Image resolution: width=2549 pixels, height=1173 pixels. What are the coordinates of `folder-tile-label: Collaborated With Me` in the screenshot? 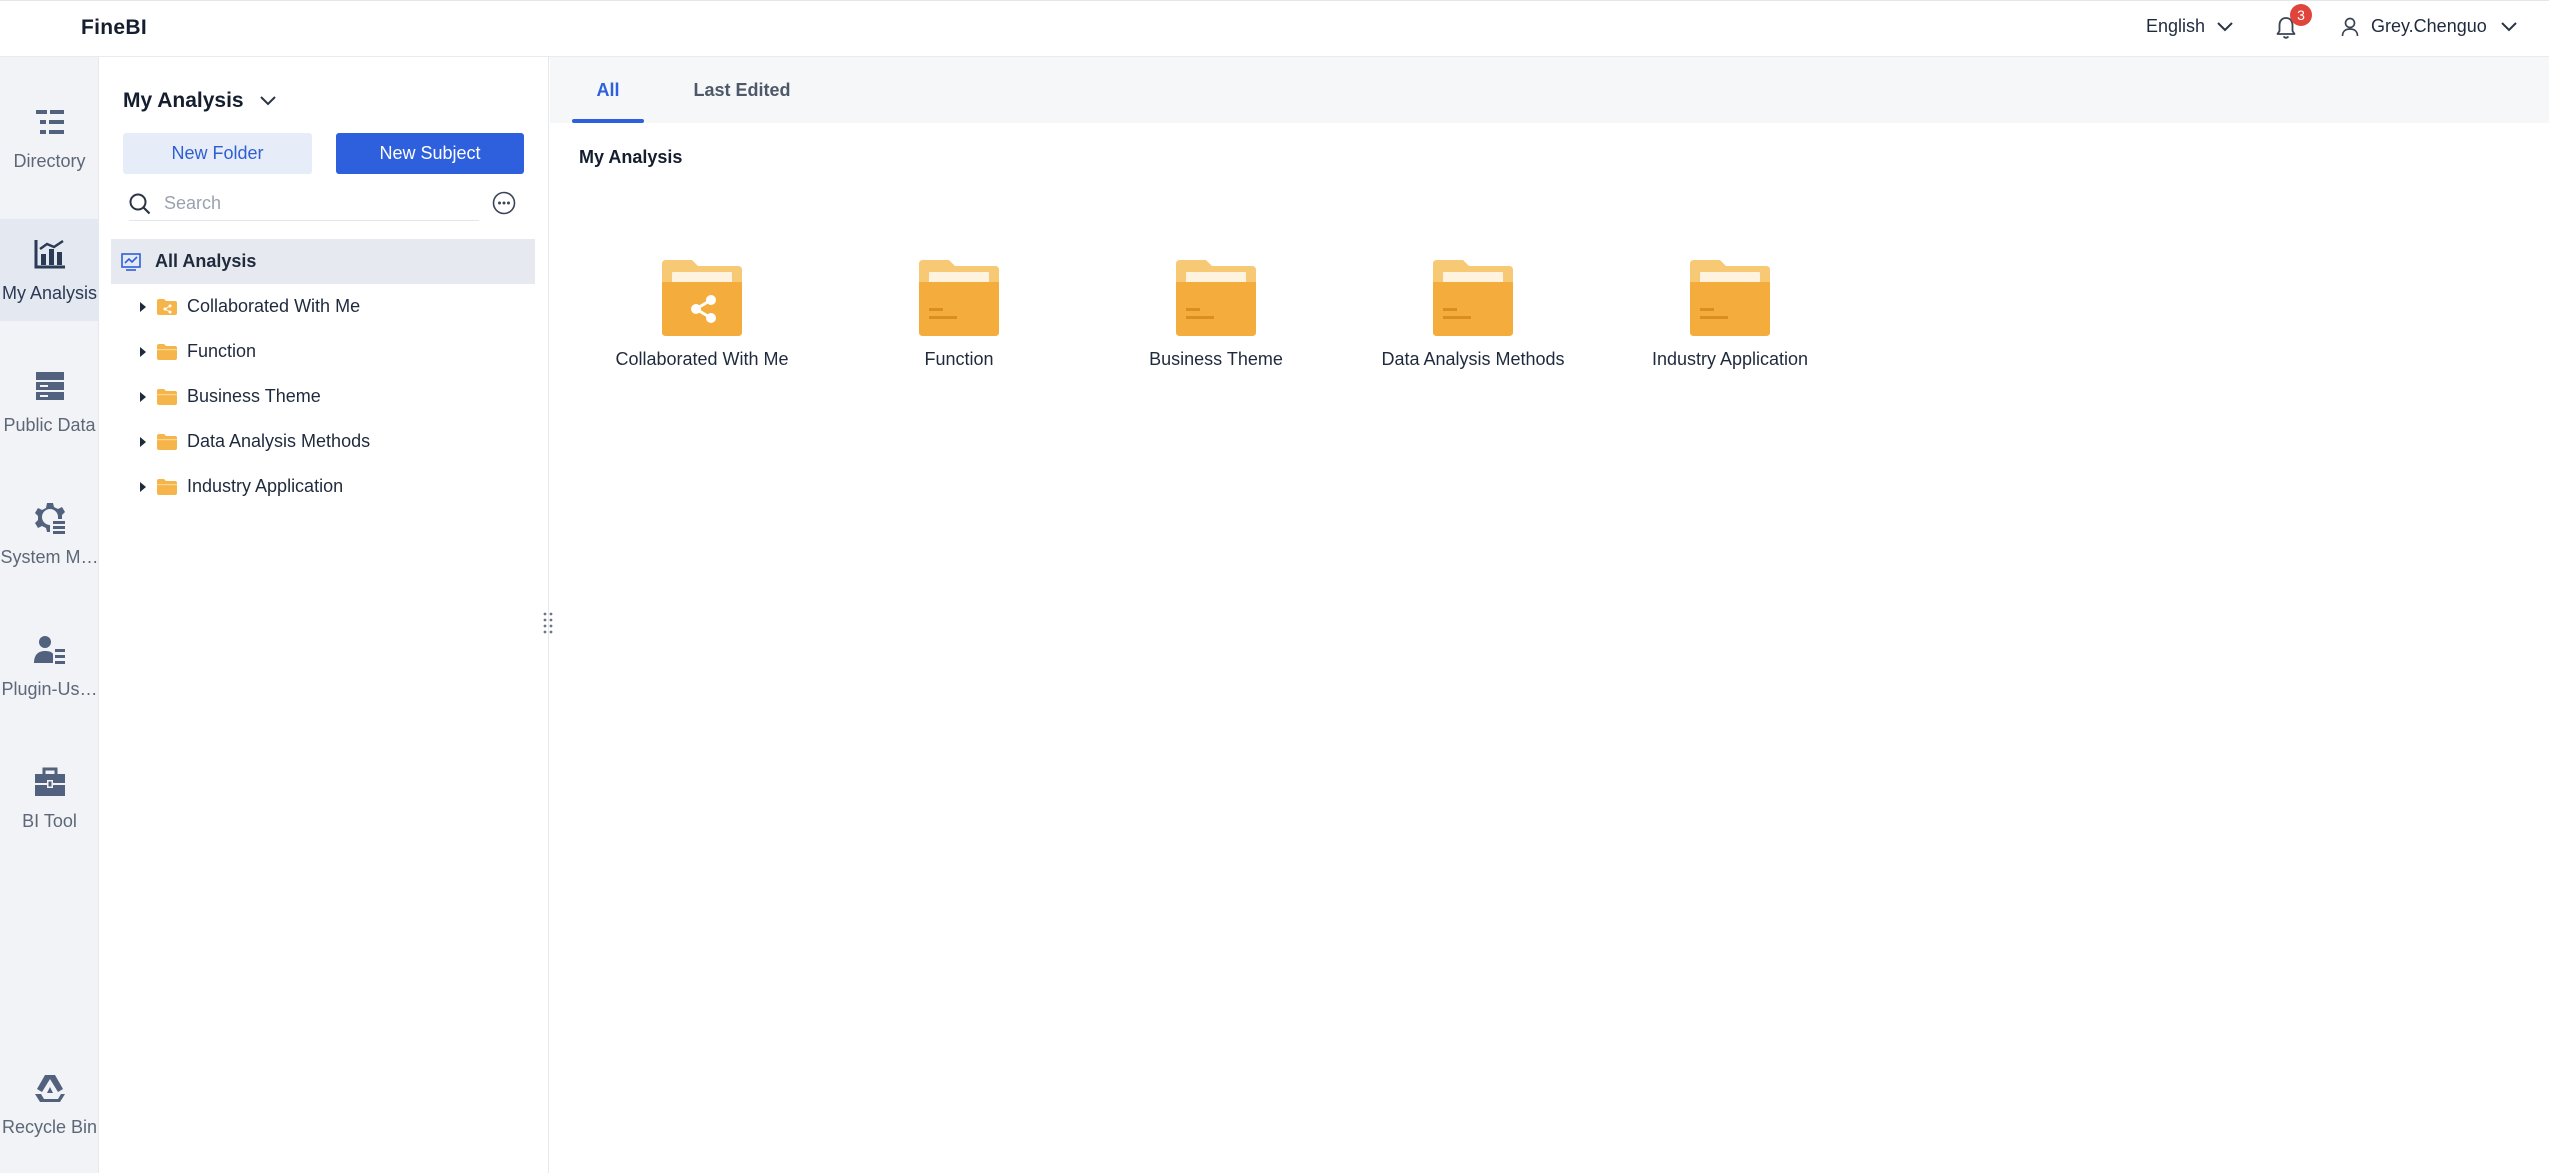 It's located at (701, 359).